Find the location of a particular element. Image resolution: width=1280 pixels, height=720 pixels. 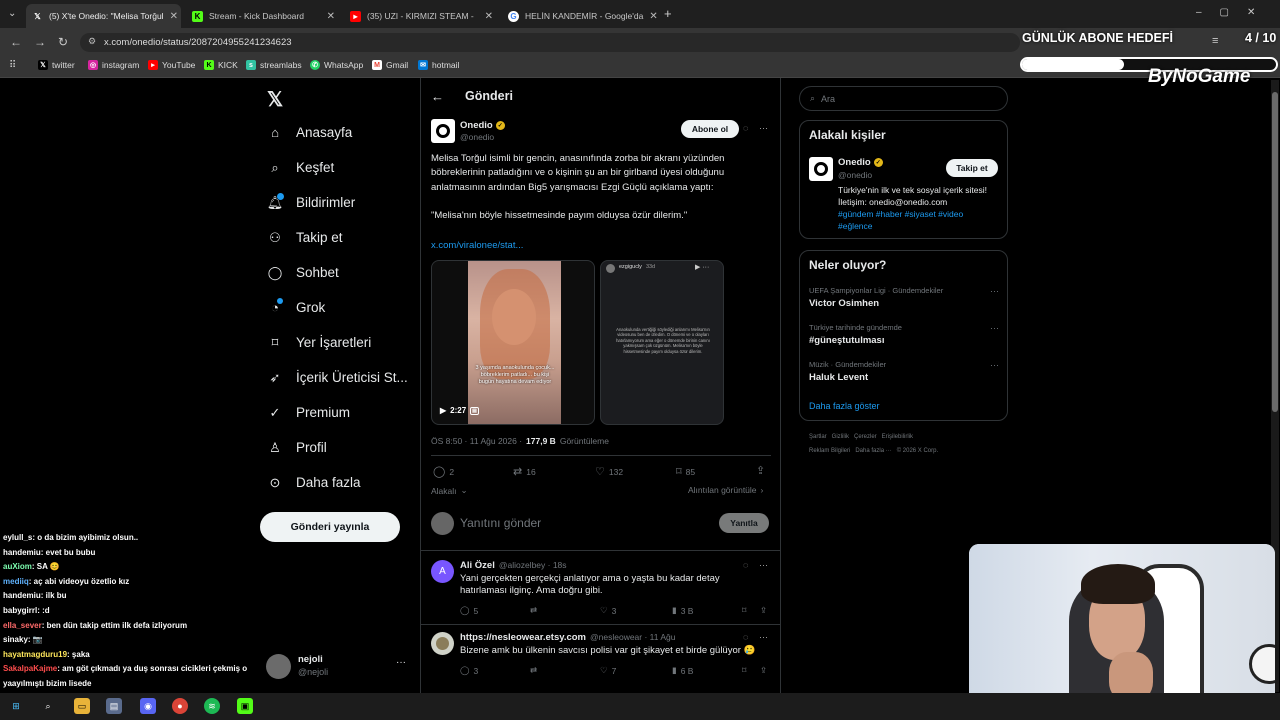

author-name: Onedio ✓ is located at coordinates (482, 125).